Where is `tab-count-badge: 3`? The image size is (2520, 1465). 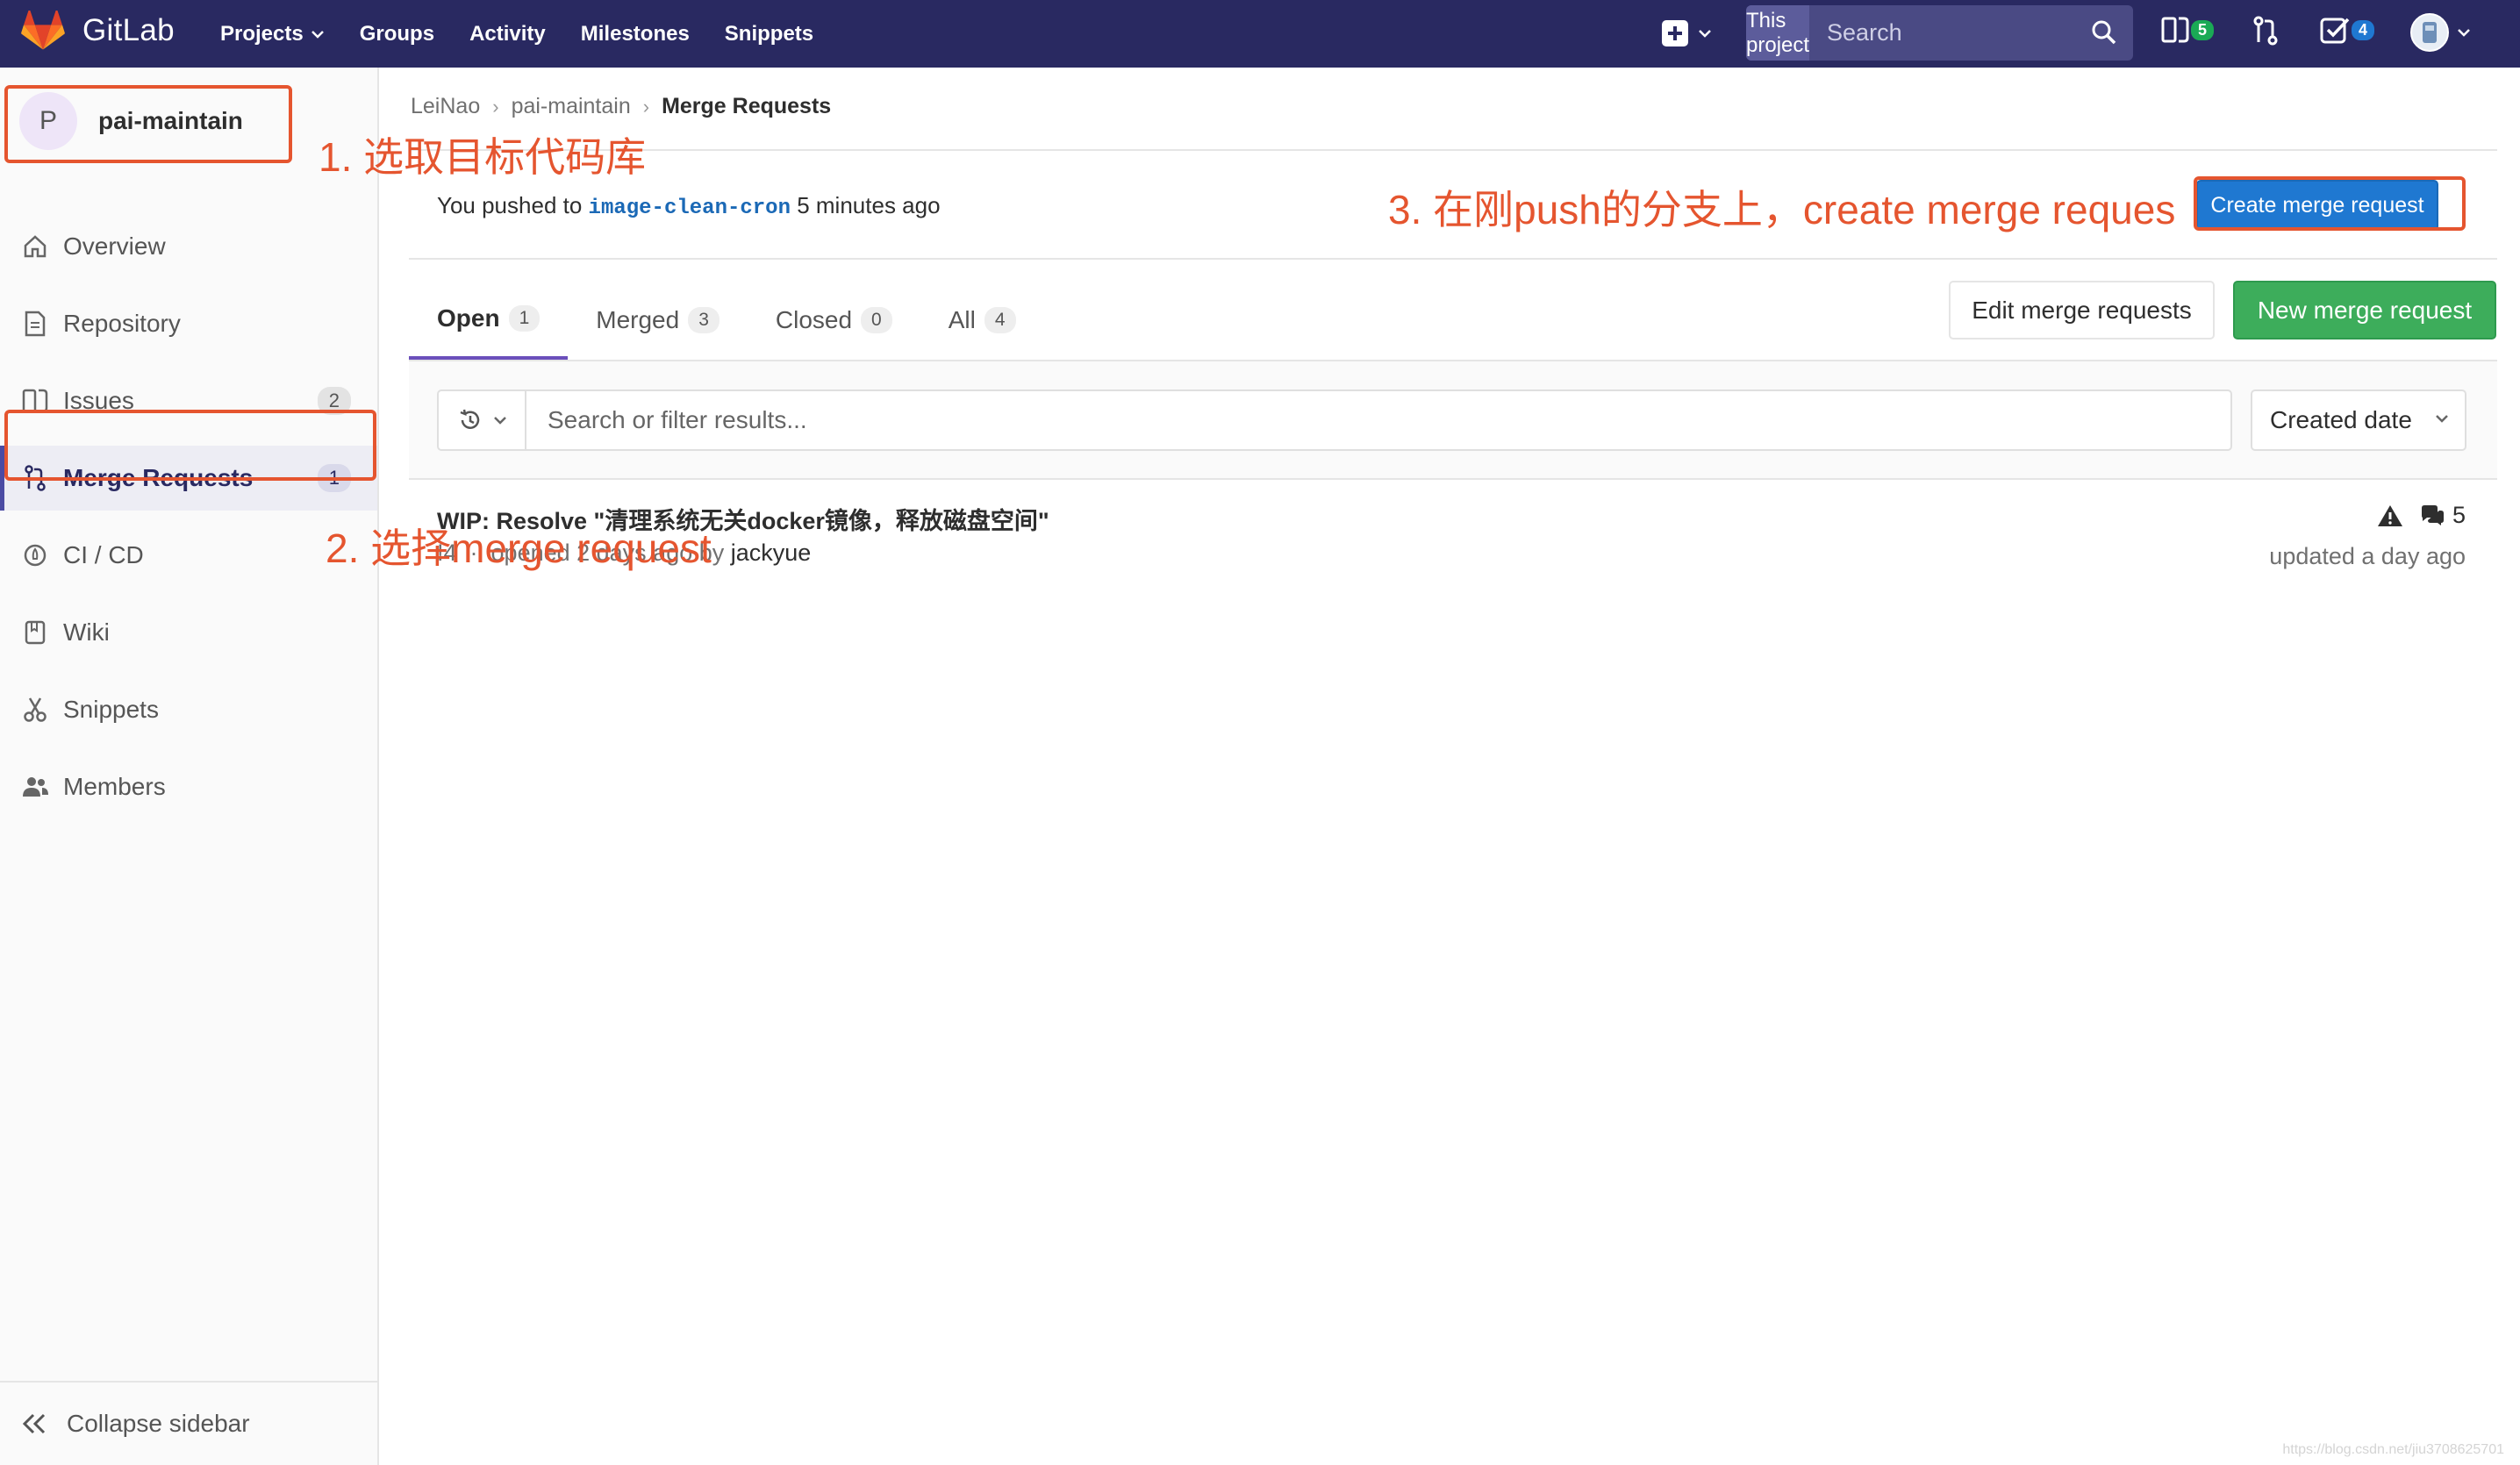 tab-count-badge: 3 is located at coordinates (703, 319).